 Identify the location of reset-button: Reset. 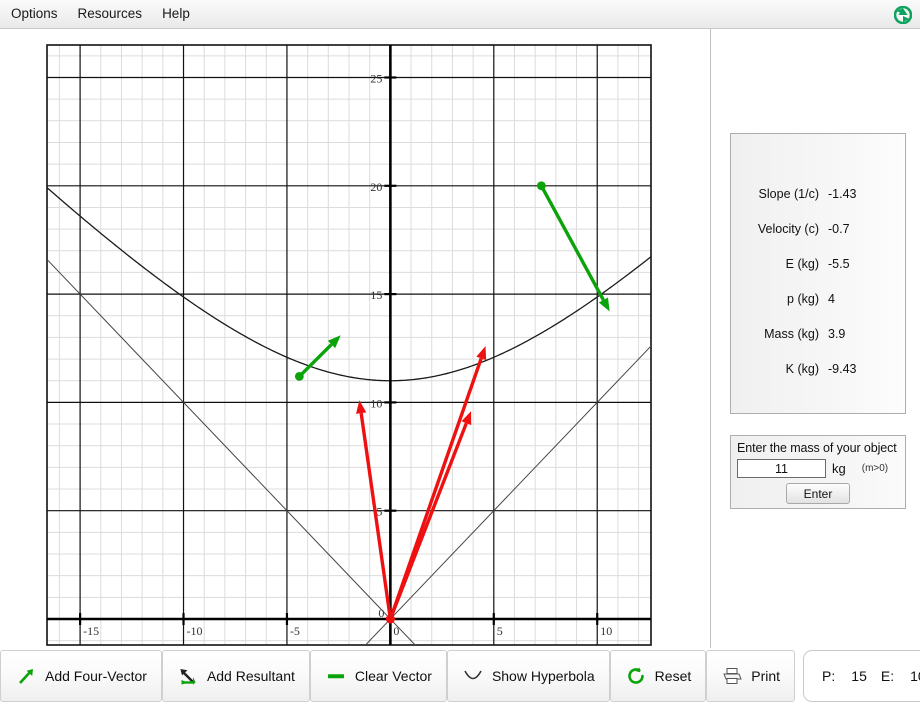
(658, 676).